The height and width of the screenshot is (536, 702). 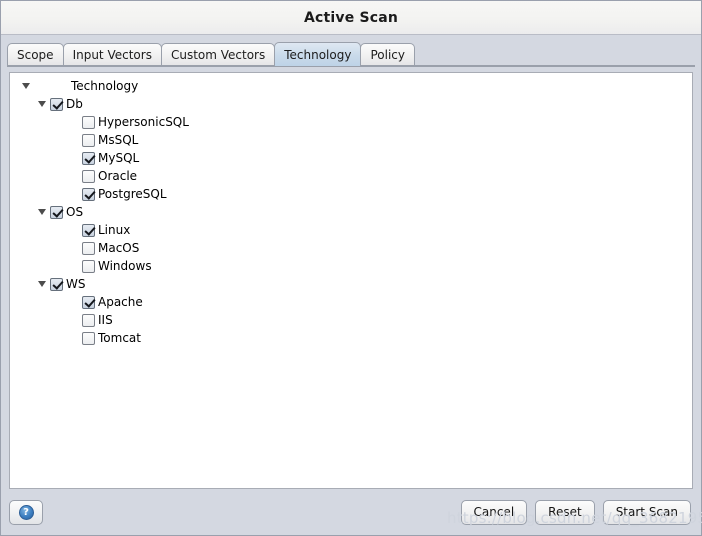 I want to click on tree-node-label: IIS, so click(x=105, y=320).